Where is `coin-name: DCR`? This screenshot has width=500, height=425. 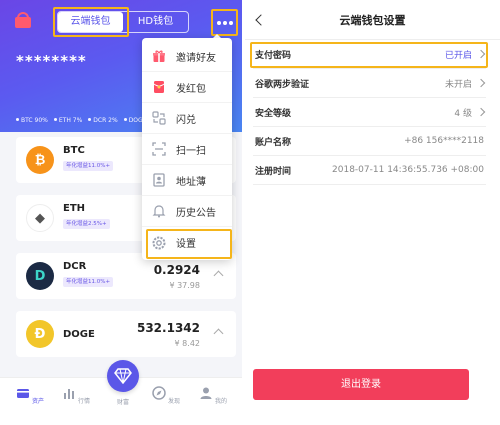
coin-name: DCR is located at coordinates (75, 266).